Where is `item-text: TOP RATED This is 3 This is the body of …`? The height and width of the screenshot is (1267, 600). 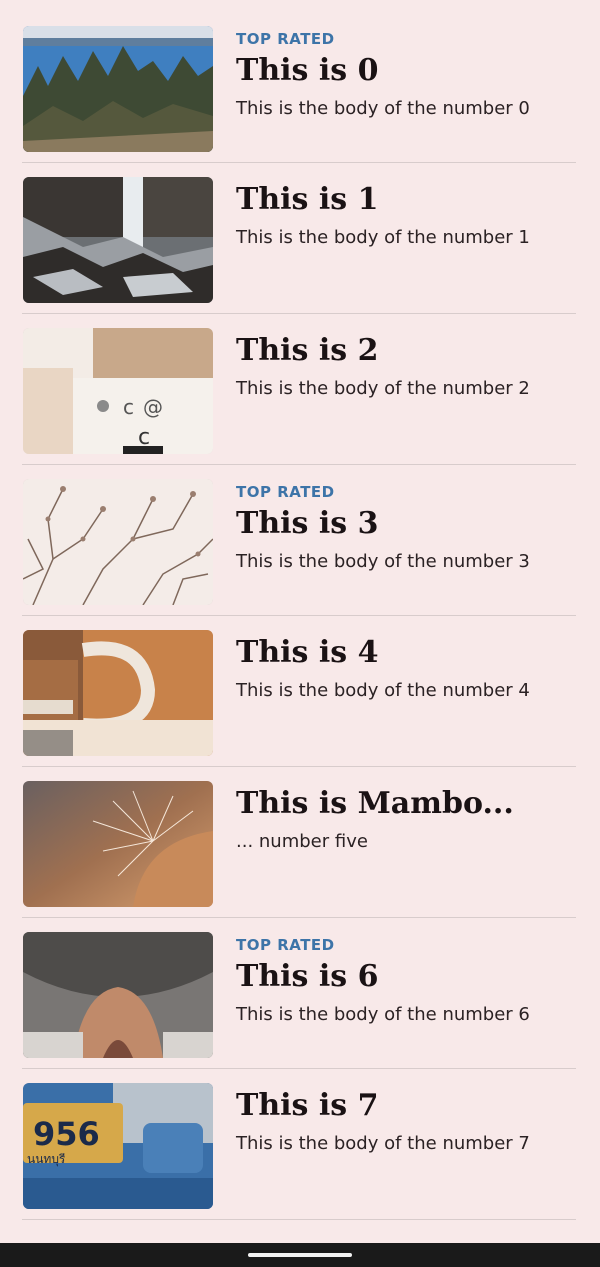 item-text: TOP RATED This is 3 This is the body of … is located at coordinates (406, 527).